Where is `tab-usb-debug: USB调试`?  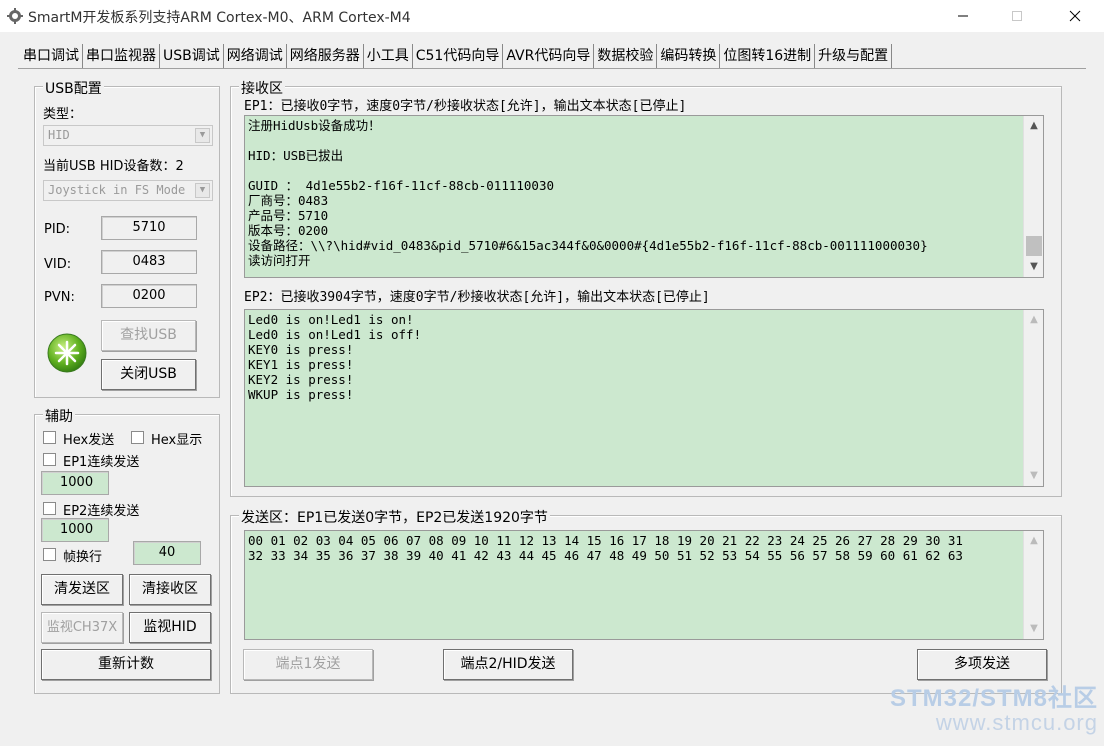
tab-usb-debug: USB调试 is located at coordinates (192, 56).